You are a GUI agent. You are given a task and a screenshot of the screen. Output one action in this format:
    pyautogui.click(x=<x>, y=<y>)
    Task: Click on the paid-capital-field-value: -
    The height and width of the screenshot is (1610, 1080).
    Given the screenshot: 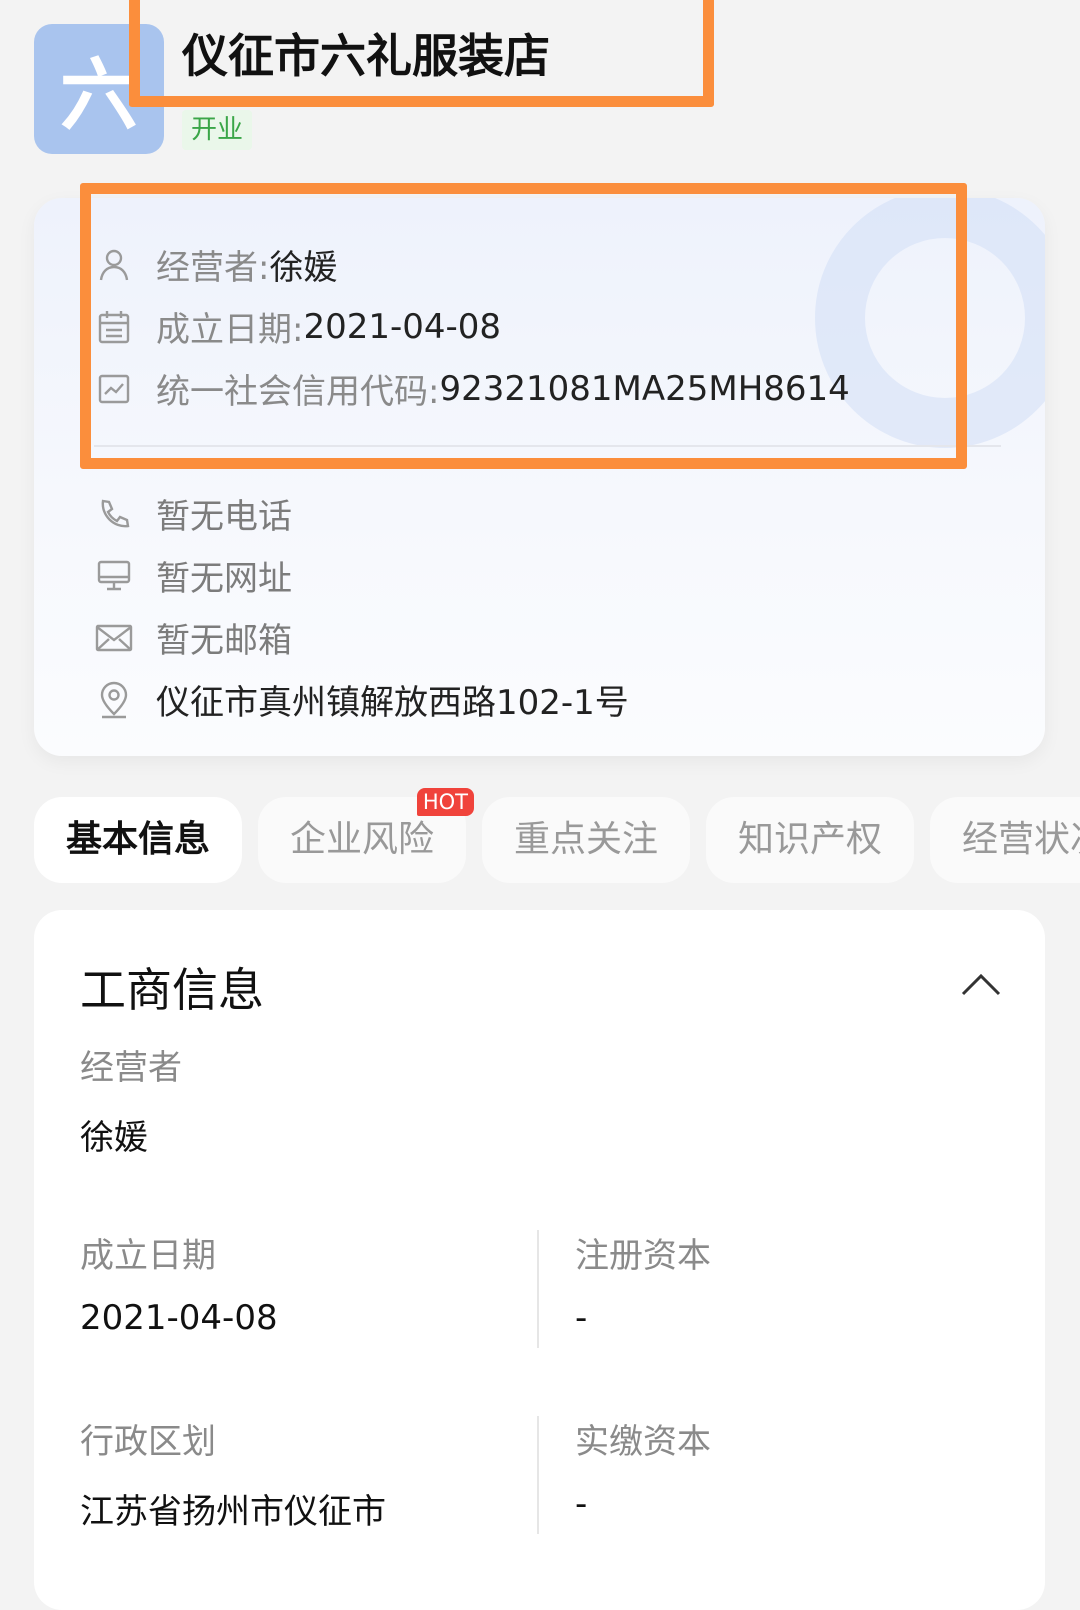 What is the action you would take?
    pyautogui.click(x=581, y=1504)
    